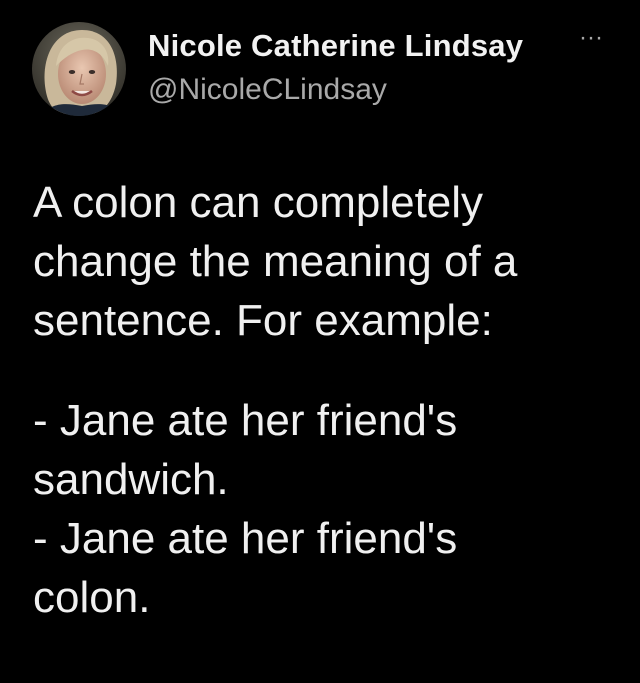 This screenshot has height=683, width=640. I want to click on author-display-name: Nicole Catherine Lindsay, so click(335, 46).